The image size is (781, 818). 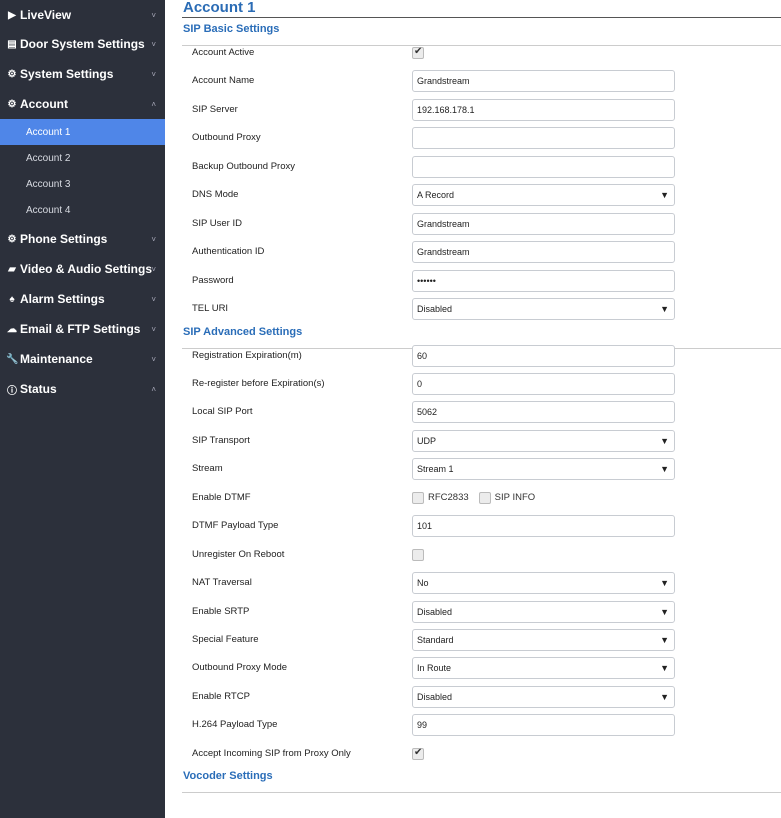 What do you see at coordinates (223, 81) in the screenshot?
I see `account-name-label: Account Name` at bounding box center [223, 81].